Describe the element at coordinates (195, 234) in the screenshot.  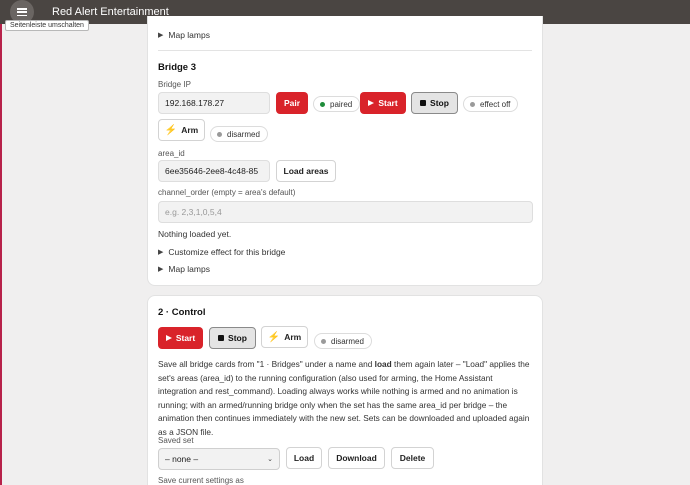
I see `nothing-loaded-text: Nothing loaded yet.` at that location.